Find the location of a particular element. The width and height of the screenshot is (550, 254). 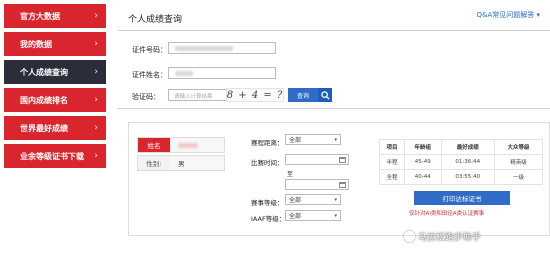

time-label: 比赛时间： is located at coordinates (267, 163).